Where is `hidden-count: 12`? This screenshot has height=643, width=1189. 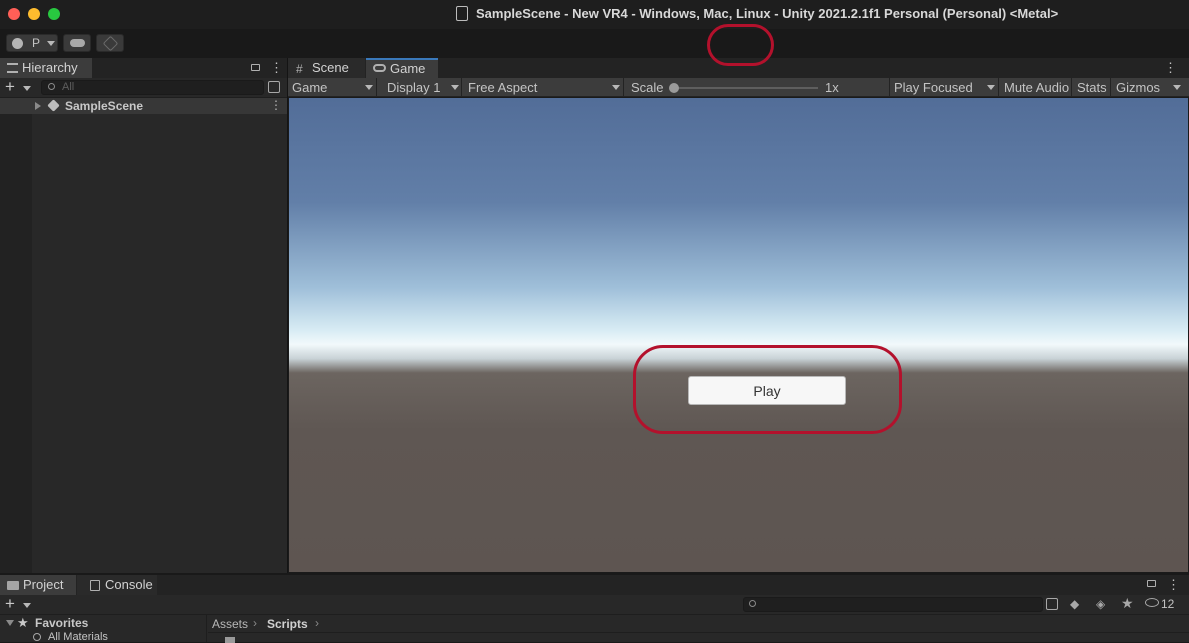 hidden-count: 12 is located at coordinates (1168, 604).